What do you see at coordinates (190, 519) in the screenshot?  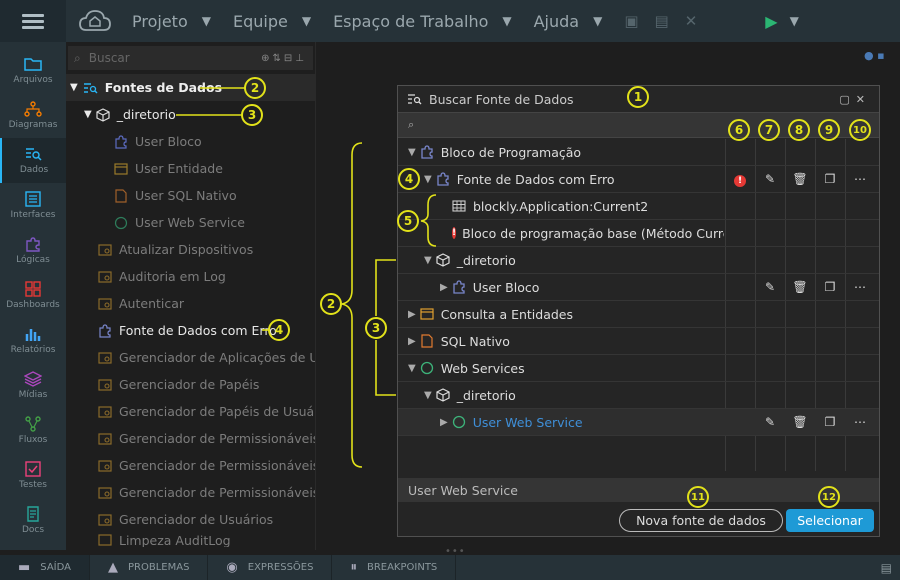 I see `tree-item-gerenciador-usuarios: Gerenciador de Usuários` at bounding box center [190, 519].